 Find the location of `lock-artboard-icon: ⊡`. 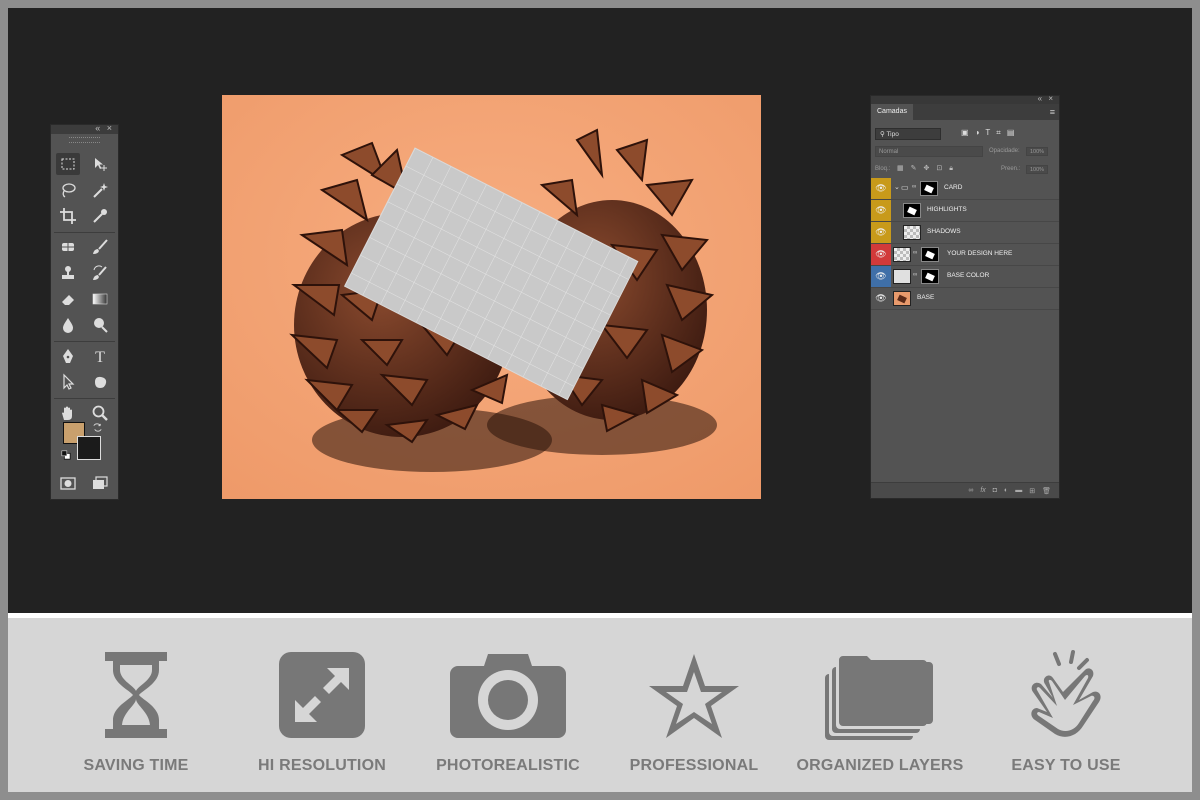

lock-artboard-icon: ⊡ is located at coordinates (942, 168).